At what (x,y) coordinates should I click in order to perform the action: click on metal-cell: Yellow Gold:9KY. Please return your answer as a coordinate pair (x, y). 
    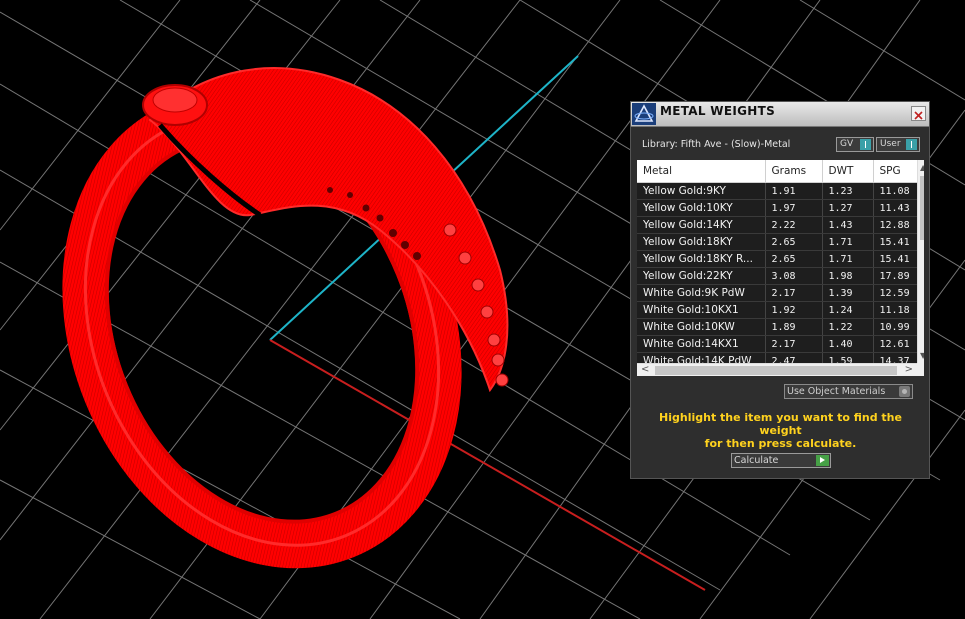
    Looking at the image, I should click on (701, 191).